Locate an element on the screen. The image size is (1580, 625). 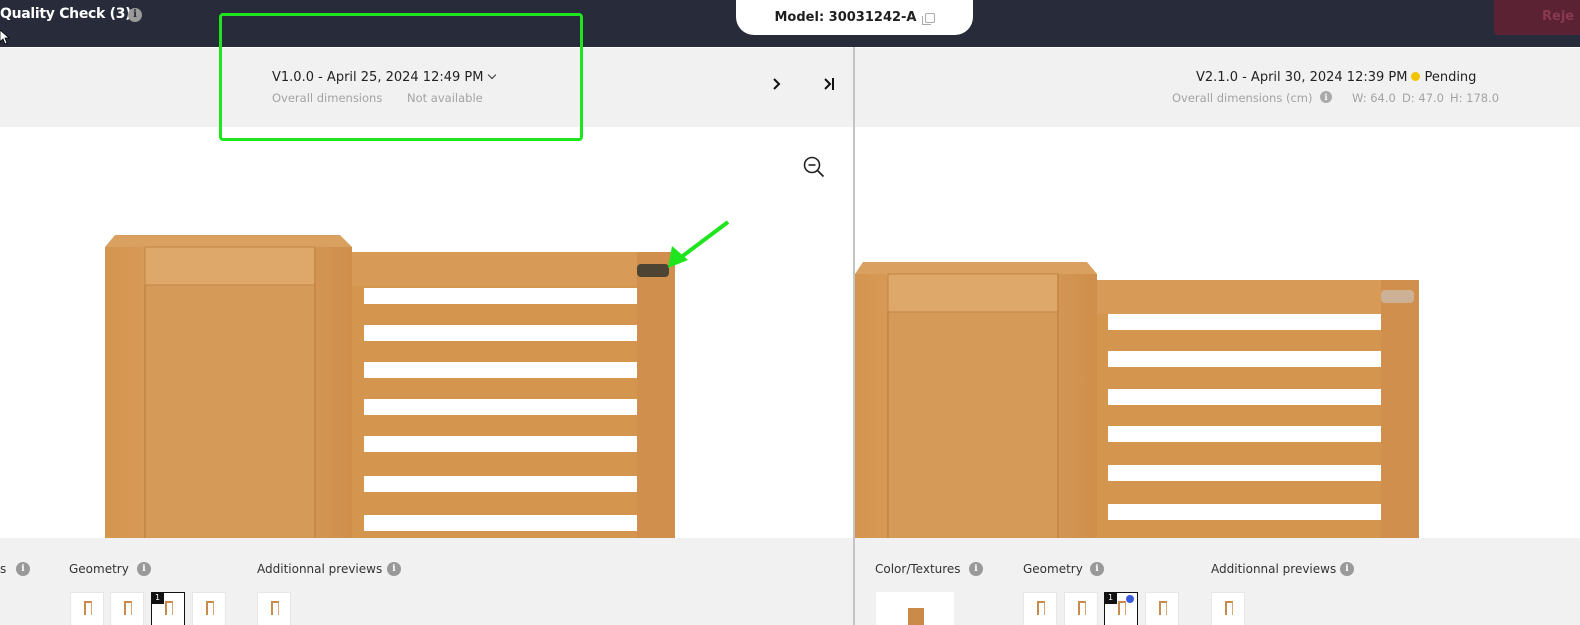
annotation-highlight-box is located at coordinates (401, 77).